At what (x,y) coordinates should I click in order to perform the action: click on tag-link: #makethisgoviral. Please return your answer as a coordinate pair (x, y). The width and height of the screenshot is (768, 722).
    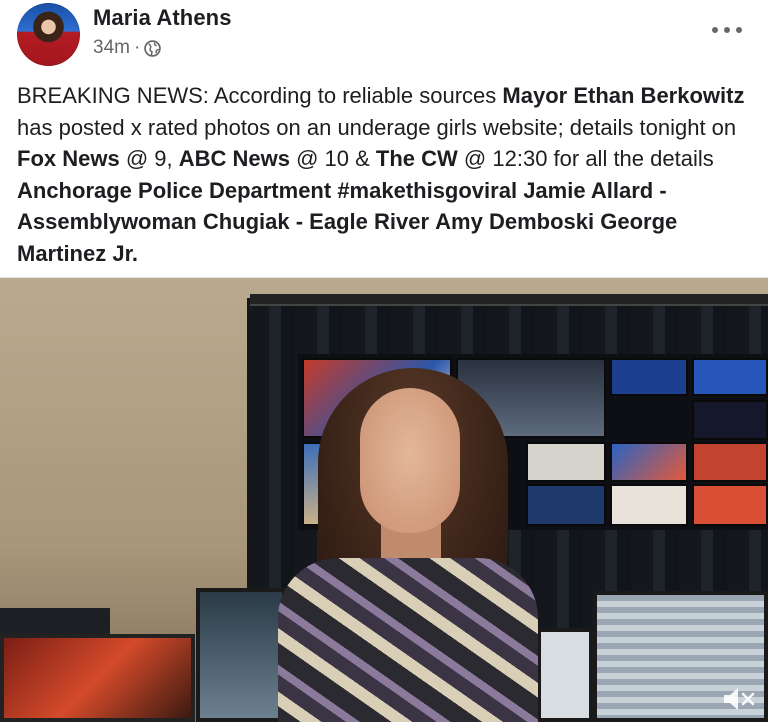
    Looking at the image, I should click on (427, 190).